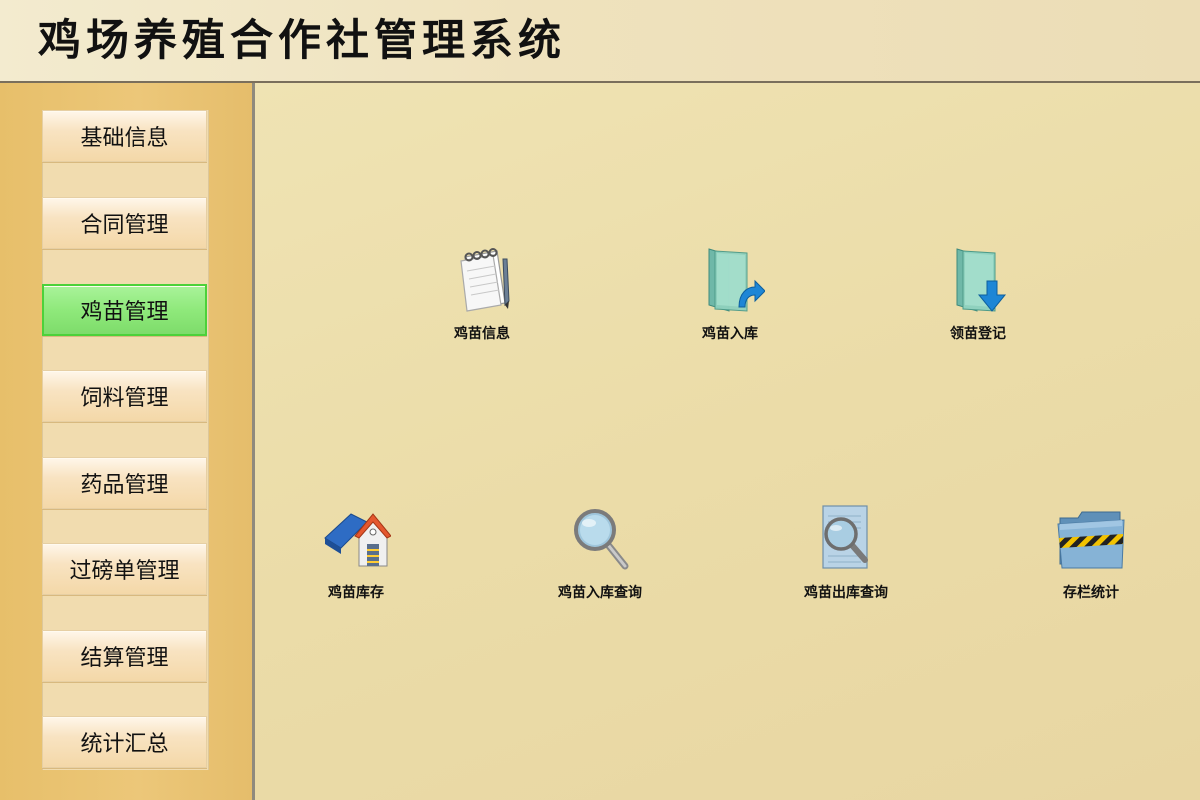 Image resolution: width=1200 pixels, height=800 pixels. I want to click on sidebar-item-settlement: 结算管理, so click(124, 656).